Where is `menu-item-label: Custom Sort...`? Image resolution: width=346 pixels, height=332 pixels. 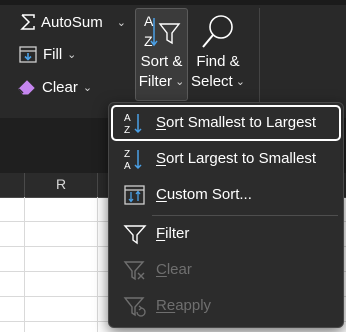
menu-item-label: Custom Sort... is located at coordinates (204, 194).